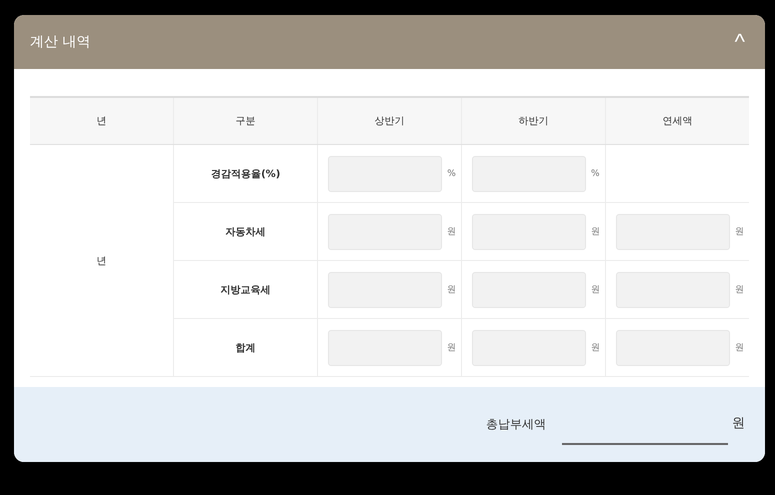 The height and width of the screenshot is (495, 775). Describe the element at coordinates (102, 260) in the screenshot. I see `year-cell: 년` at that location.